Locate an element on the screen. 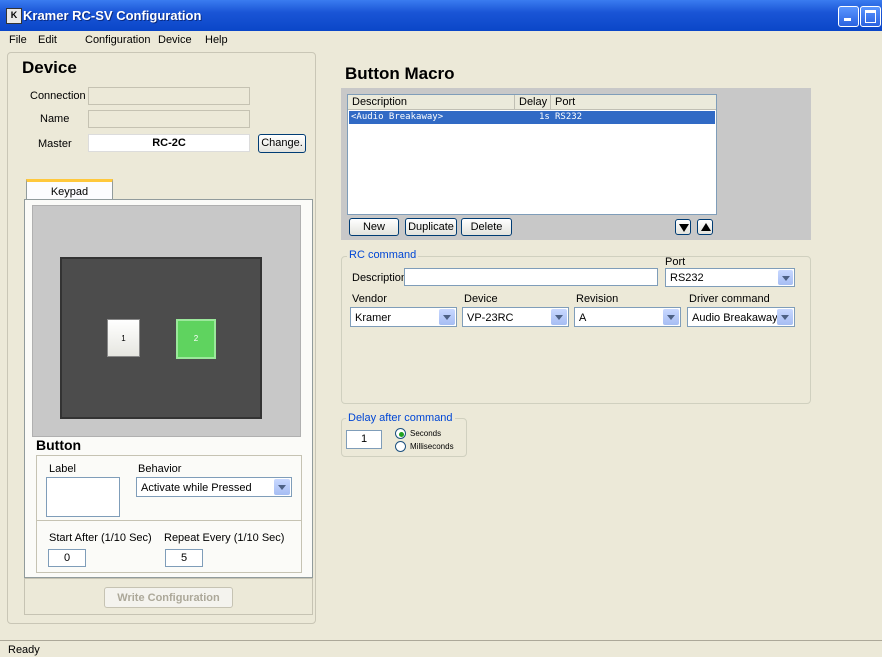 The image size is (882, 657). milliseconds-label: Milliseconds is located at coordinates (432, 446).